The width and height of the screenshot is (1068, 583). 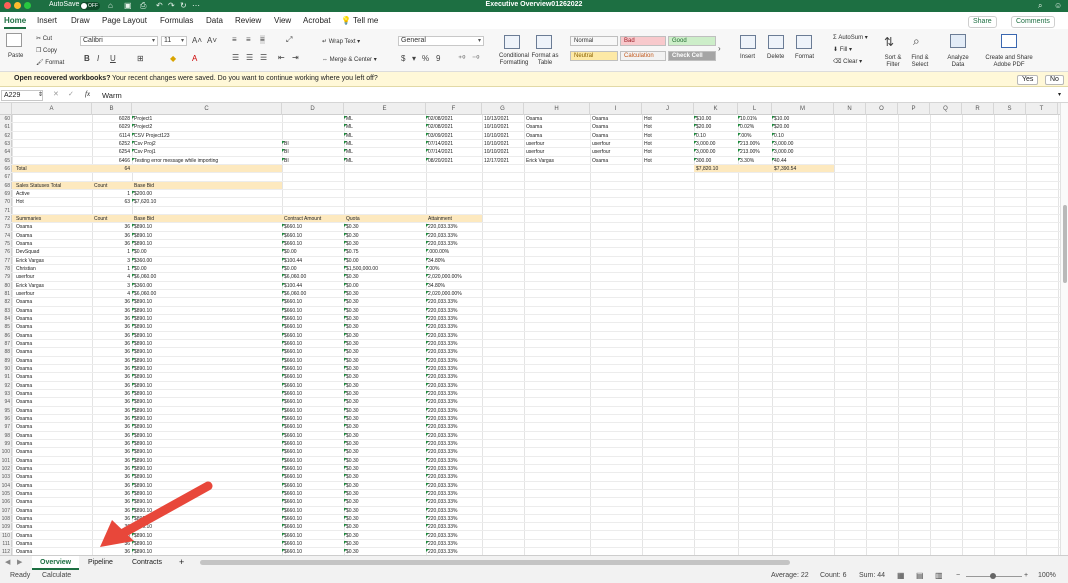 What do you see at coordinates (112, 168) in the screenshot?
I see `cell-b: 64` at bounding box center [112, 168].